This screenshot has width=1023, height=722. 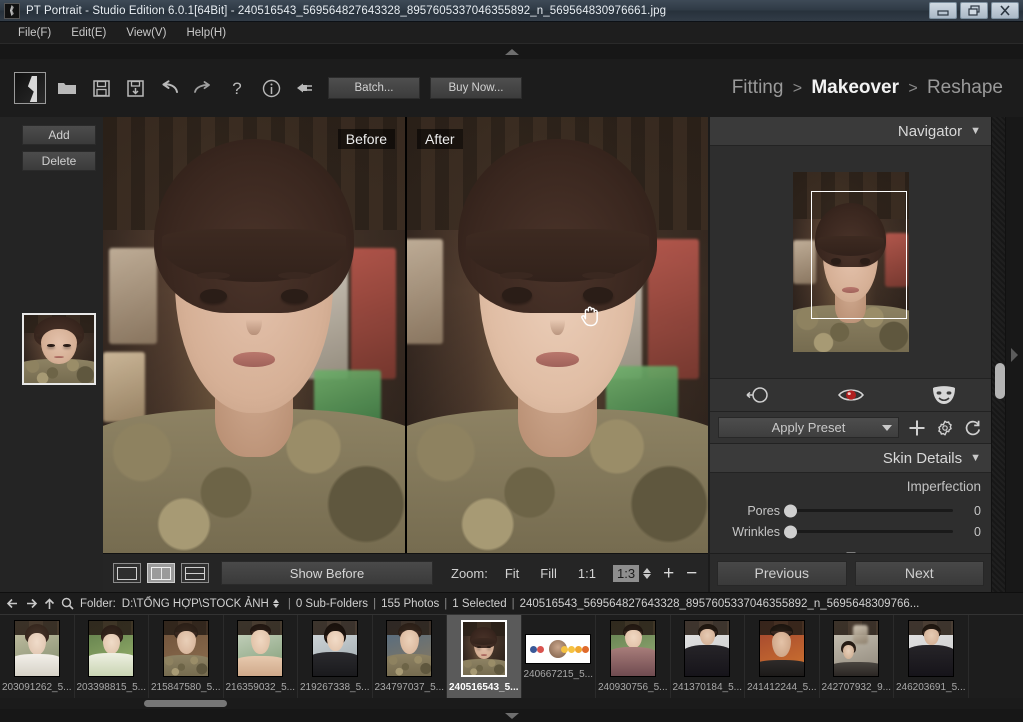 I want to click on minimize-button, so click(x=943, y=10).